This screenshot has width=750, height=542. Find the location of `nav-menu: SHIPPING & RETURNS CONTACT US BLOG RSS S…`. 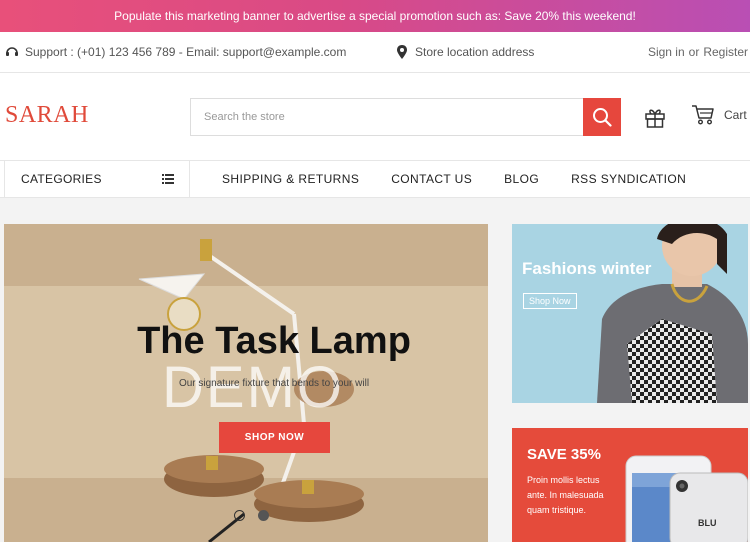

nav-menu: SHIPPING & RETURNS CONTACT US BLOG RSS S… is located at coordinates (470, 179).